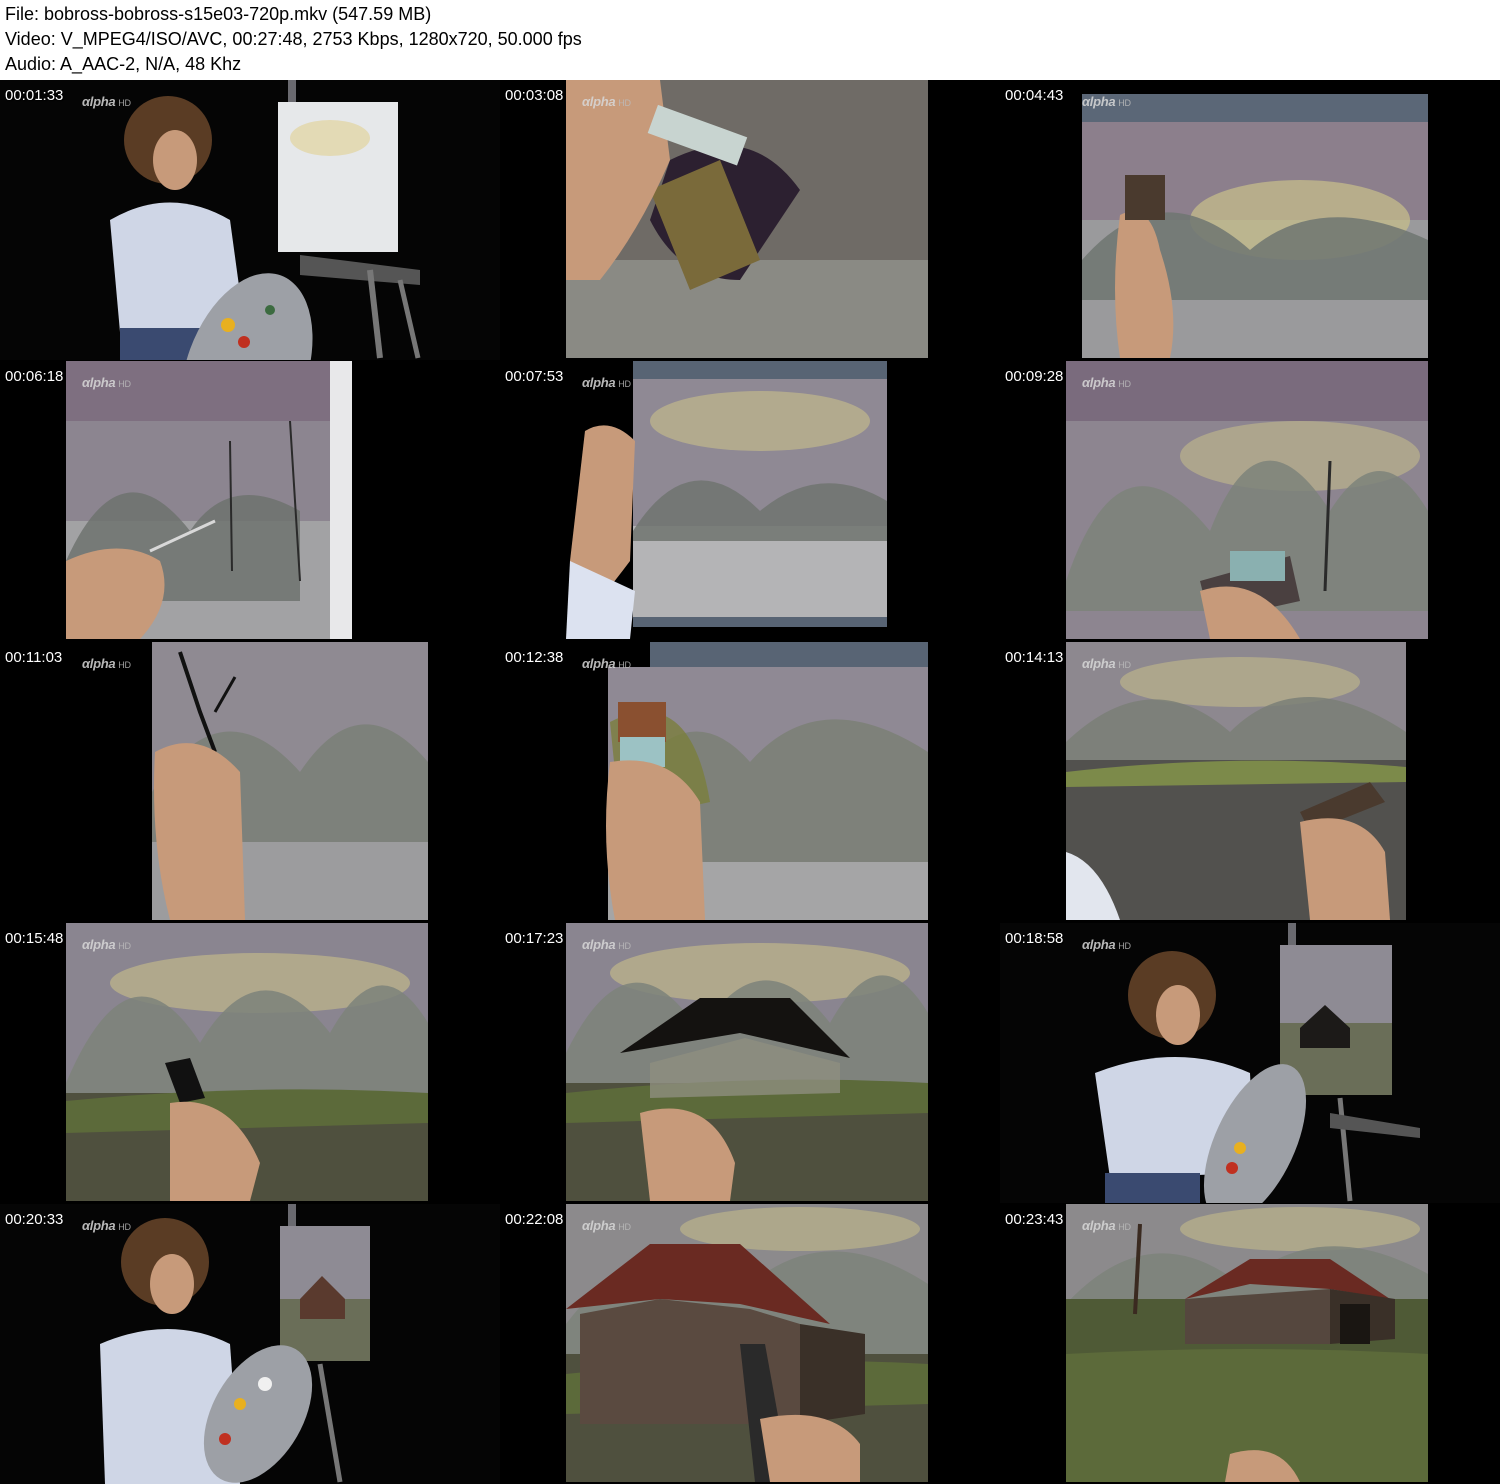 This screenshot has width=1500, height=1484. What do you see at coordinates (1034, 1219) in the screenshot?
I see `timestamp-label: 00:23:43` at bounding box center [1034, 1219].